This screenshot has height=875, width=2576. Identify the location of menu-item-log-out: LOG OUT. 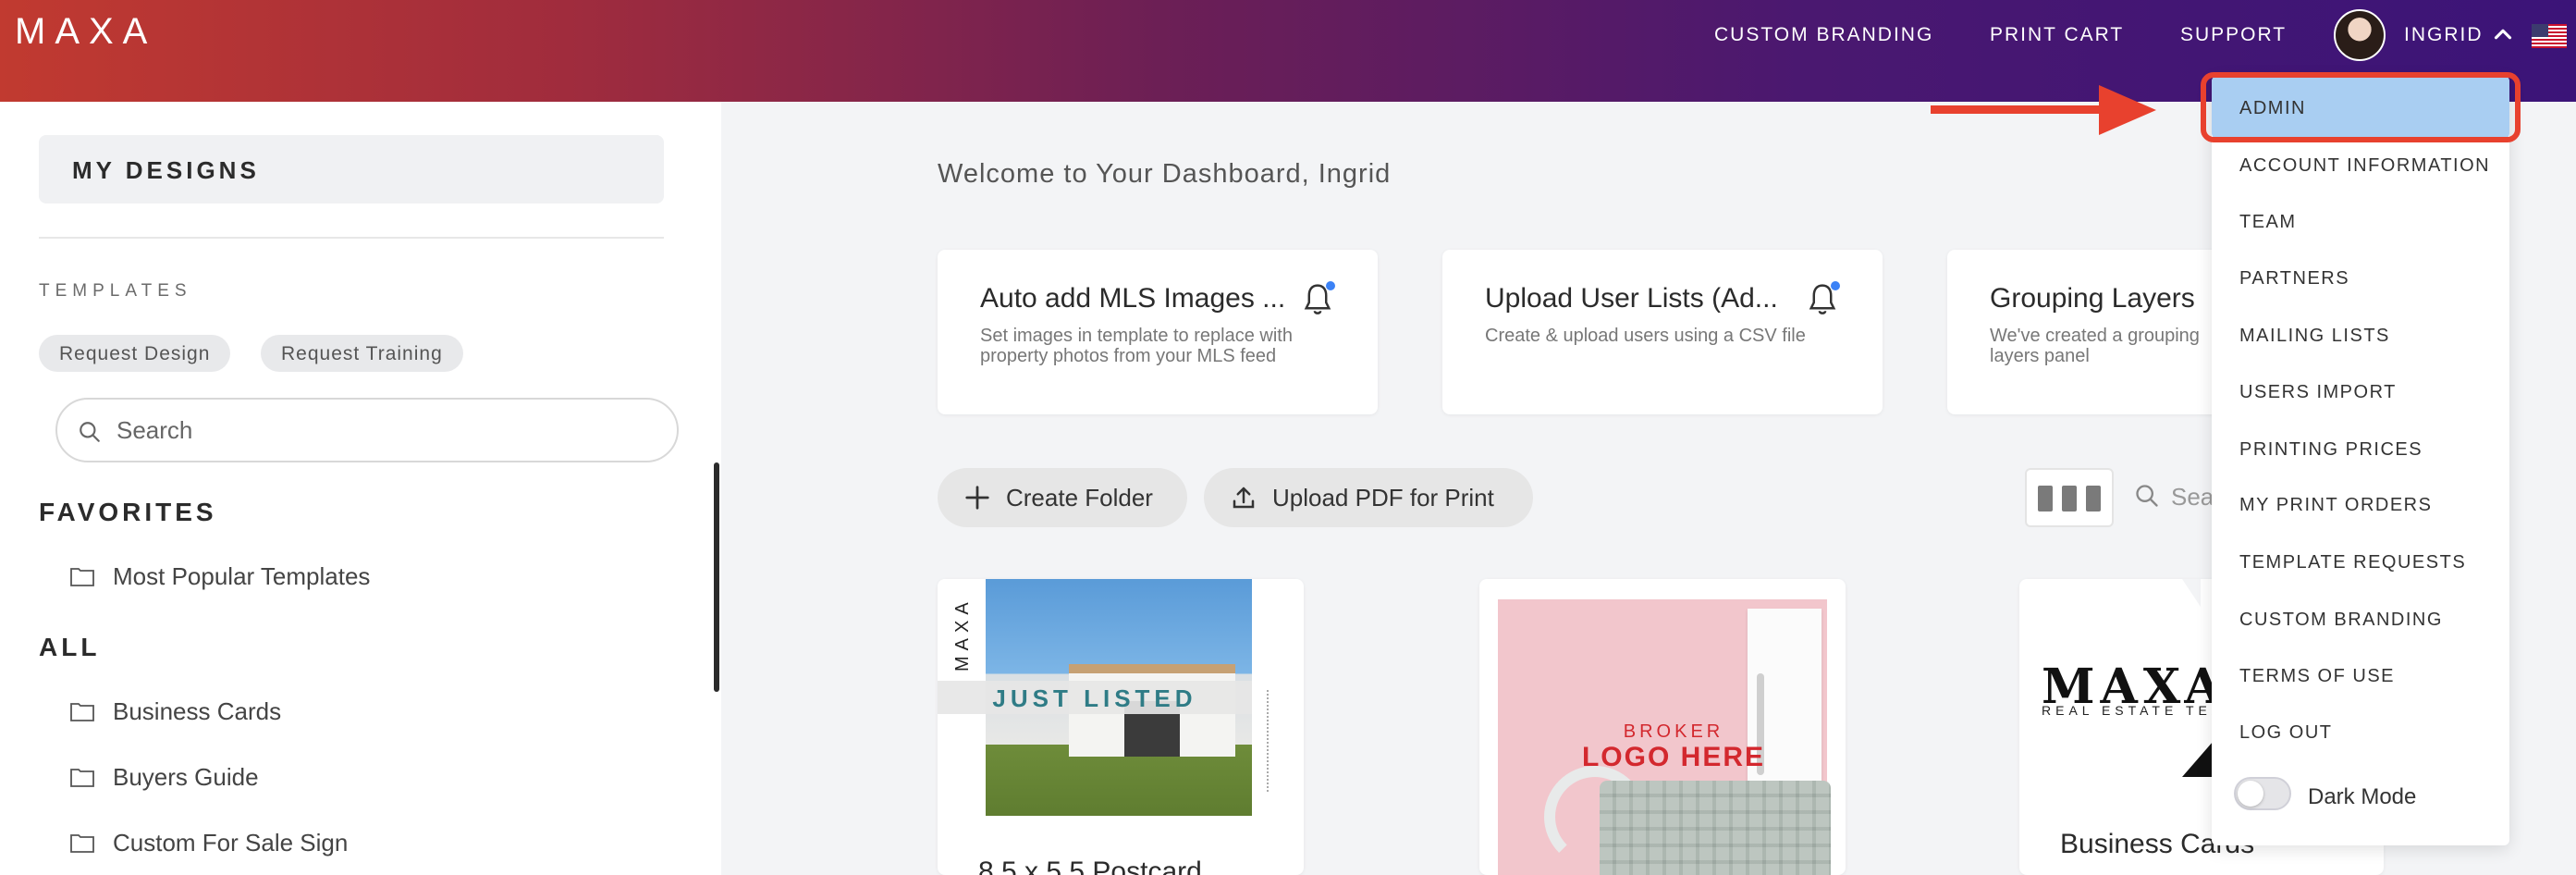
(2286, 733).